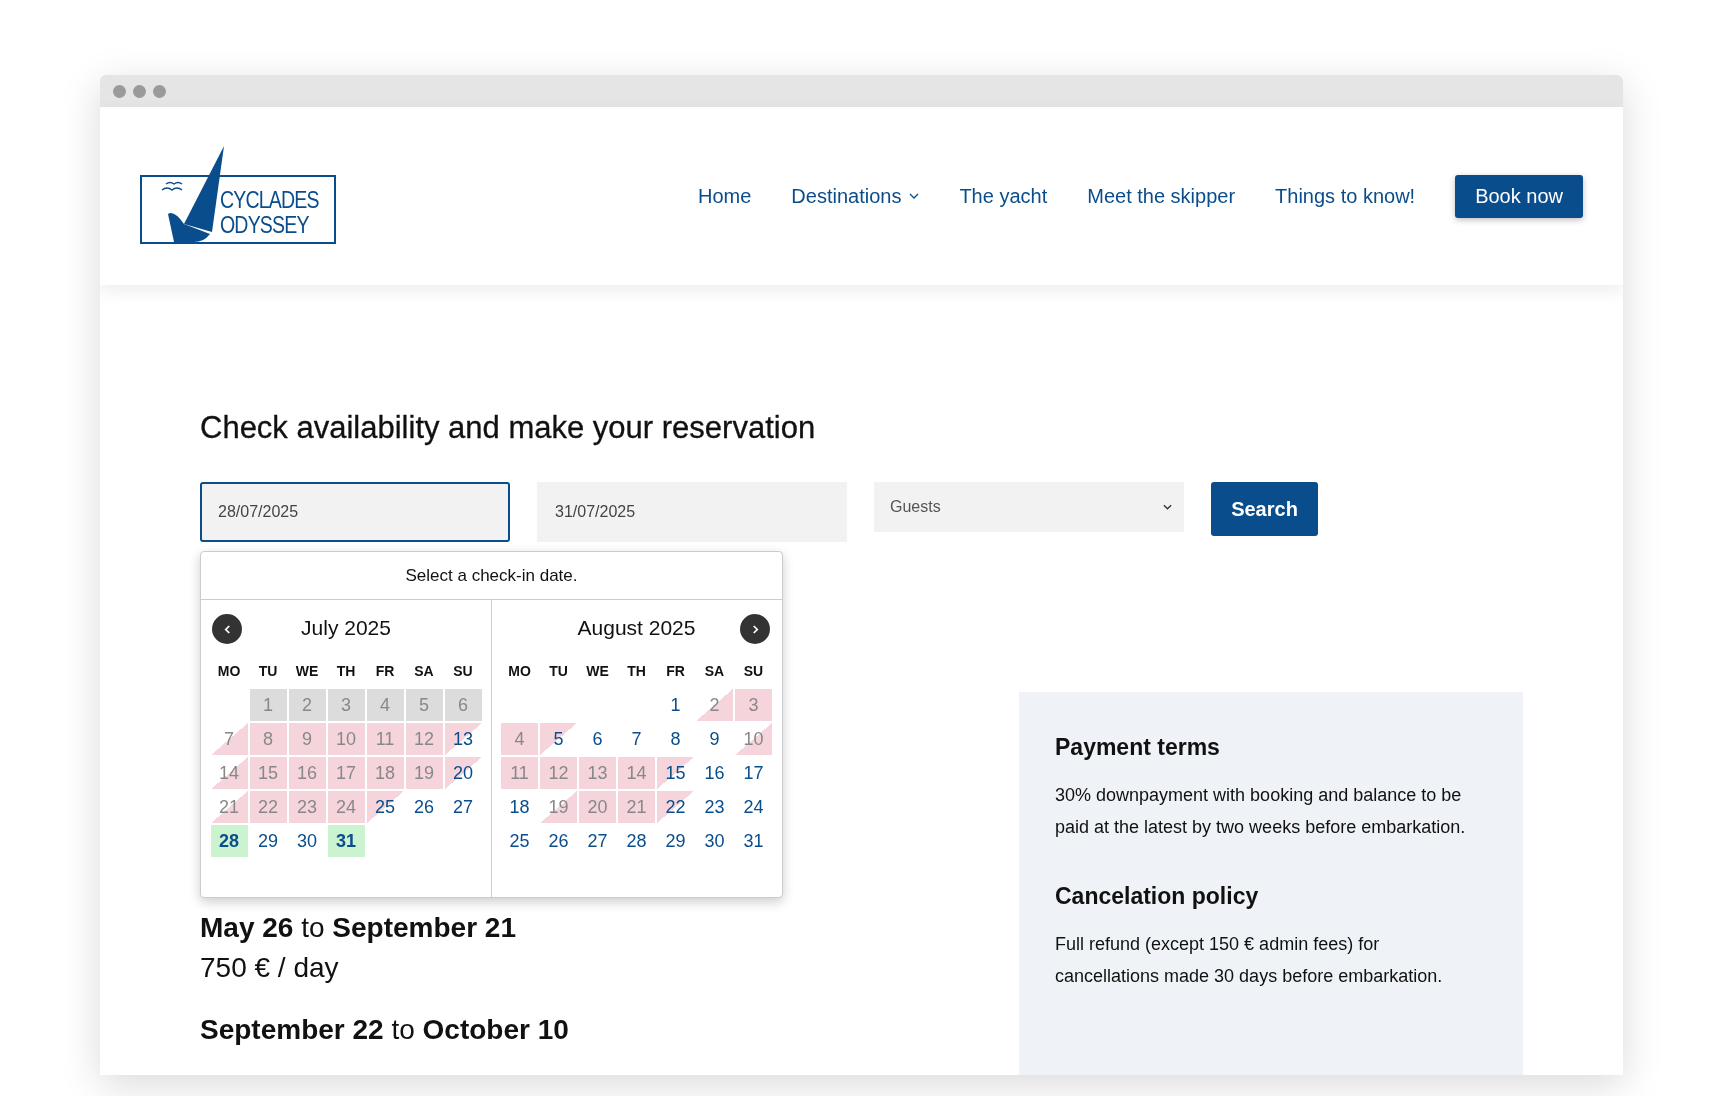 The height and width of the screenshot is (1096, 1723). I want to click on checkin-date-field: 28/07/2025, so click(355, 512).